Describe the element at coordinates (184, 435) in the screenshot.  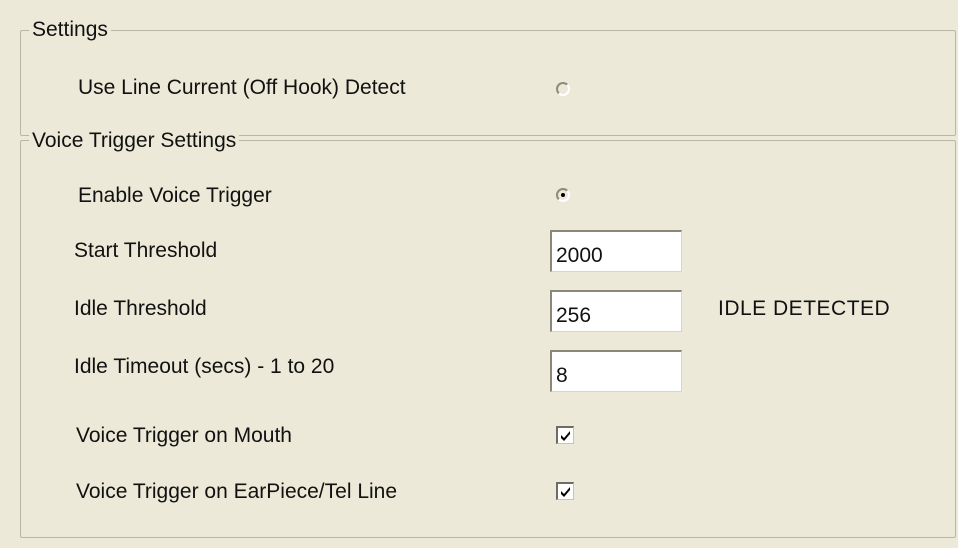
I see `voice-trigger-mouth-label: Voice Trigger on Mouth` at that location.